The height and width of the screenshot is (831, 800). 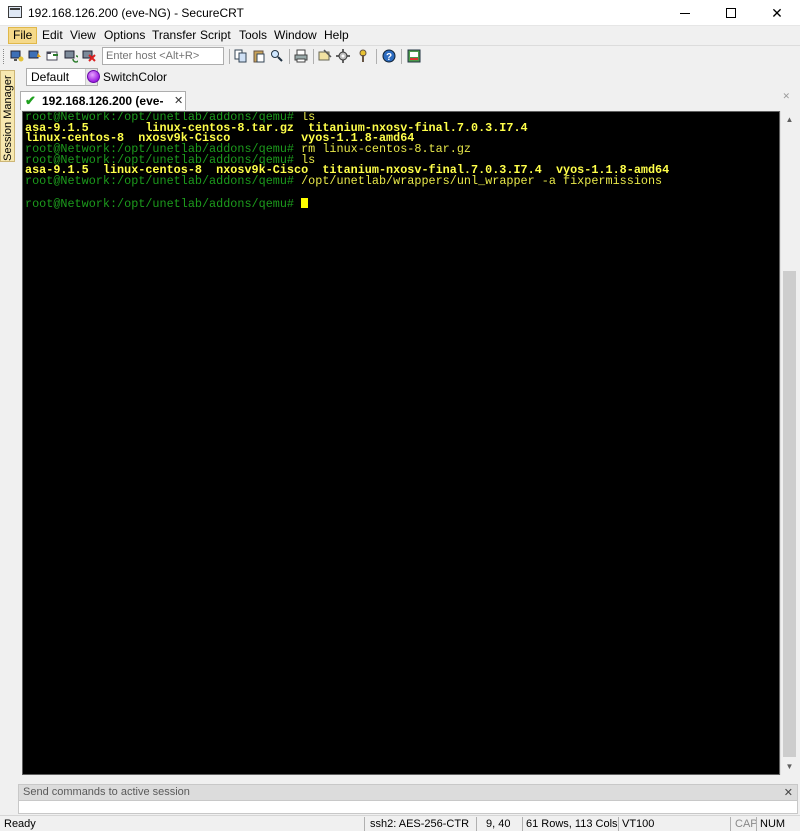 I want to click on session-manager-tab: Session Manager, so click(x=7, y=116).